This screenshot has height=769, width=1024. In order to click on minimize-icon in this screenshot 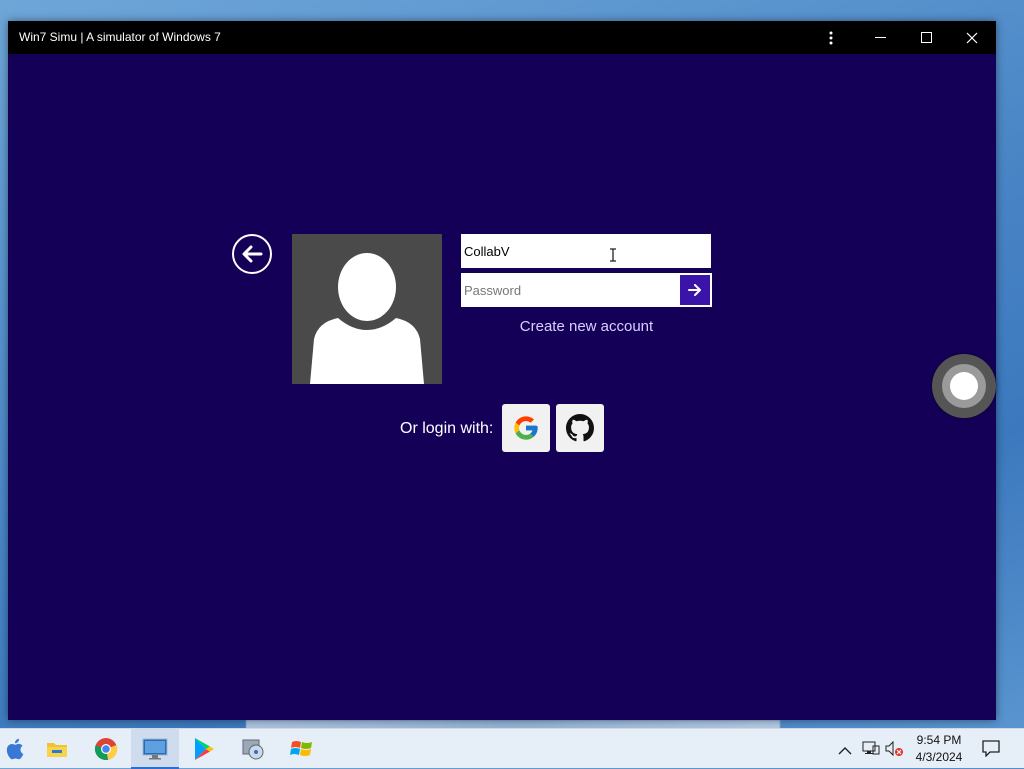, I will do `click(880, 37)`.